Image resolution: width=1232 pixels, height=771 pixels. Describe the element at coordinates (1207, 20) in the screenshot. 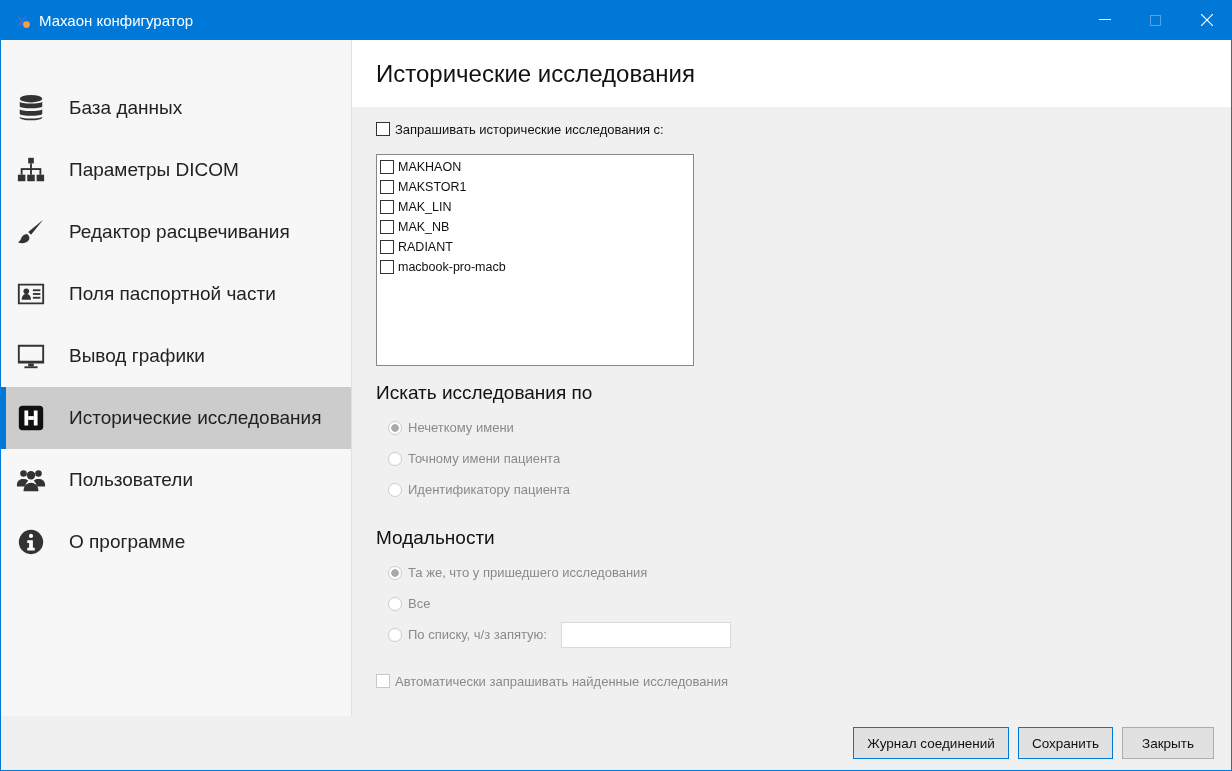

I see `close-icon` at that location.